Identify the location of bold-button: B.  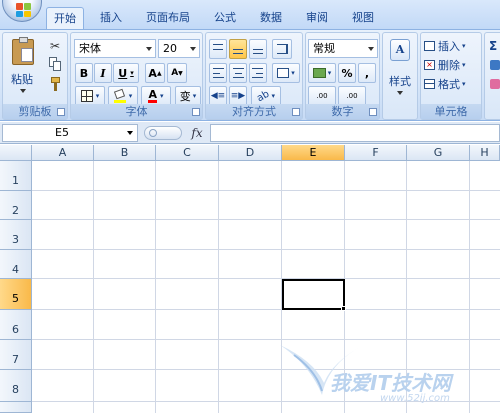
(84, 73).